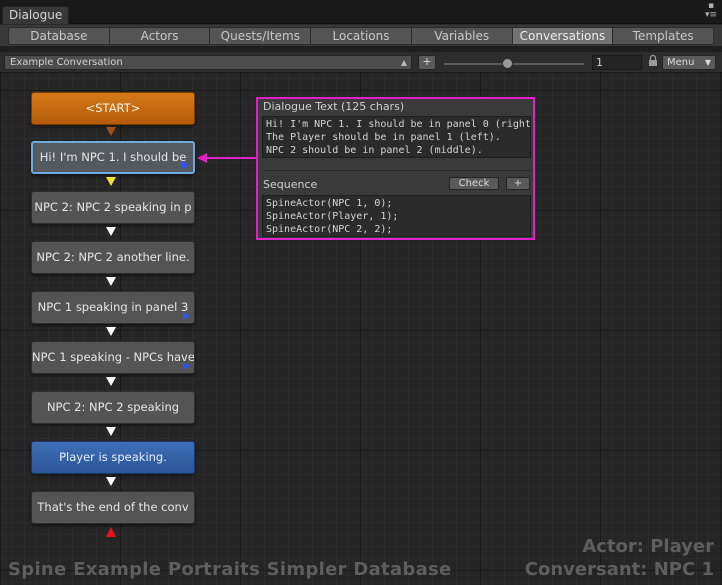  I want to click on dropdown-arrows-icon: ▲, so click(403, 62).